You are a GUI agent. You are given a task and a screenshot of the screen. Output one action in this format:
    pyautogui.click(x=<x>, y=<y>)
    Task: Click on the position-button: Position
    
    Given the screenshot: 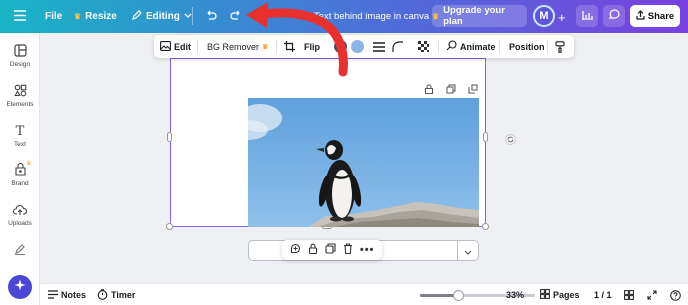 What is the action you would take?
    pyautogui.click(x=527, y=46)
    